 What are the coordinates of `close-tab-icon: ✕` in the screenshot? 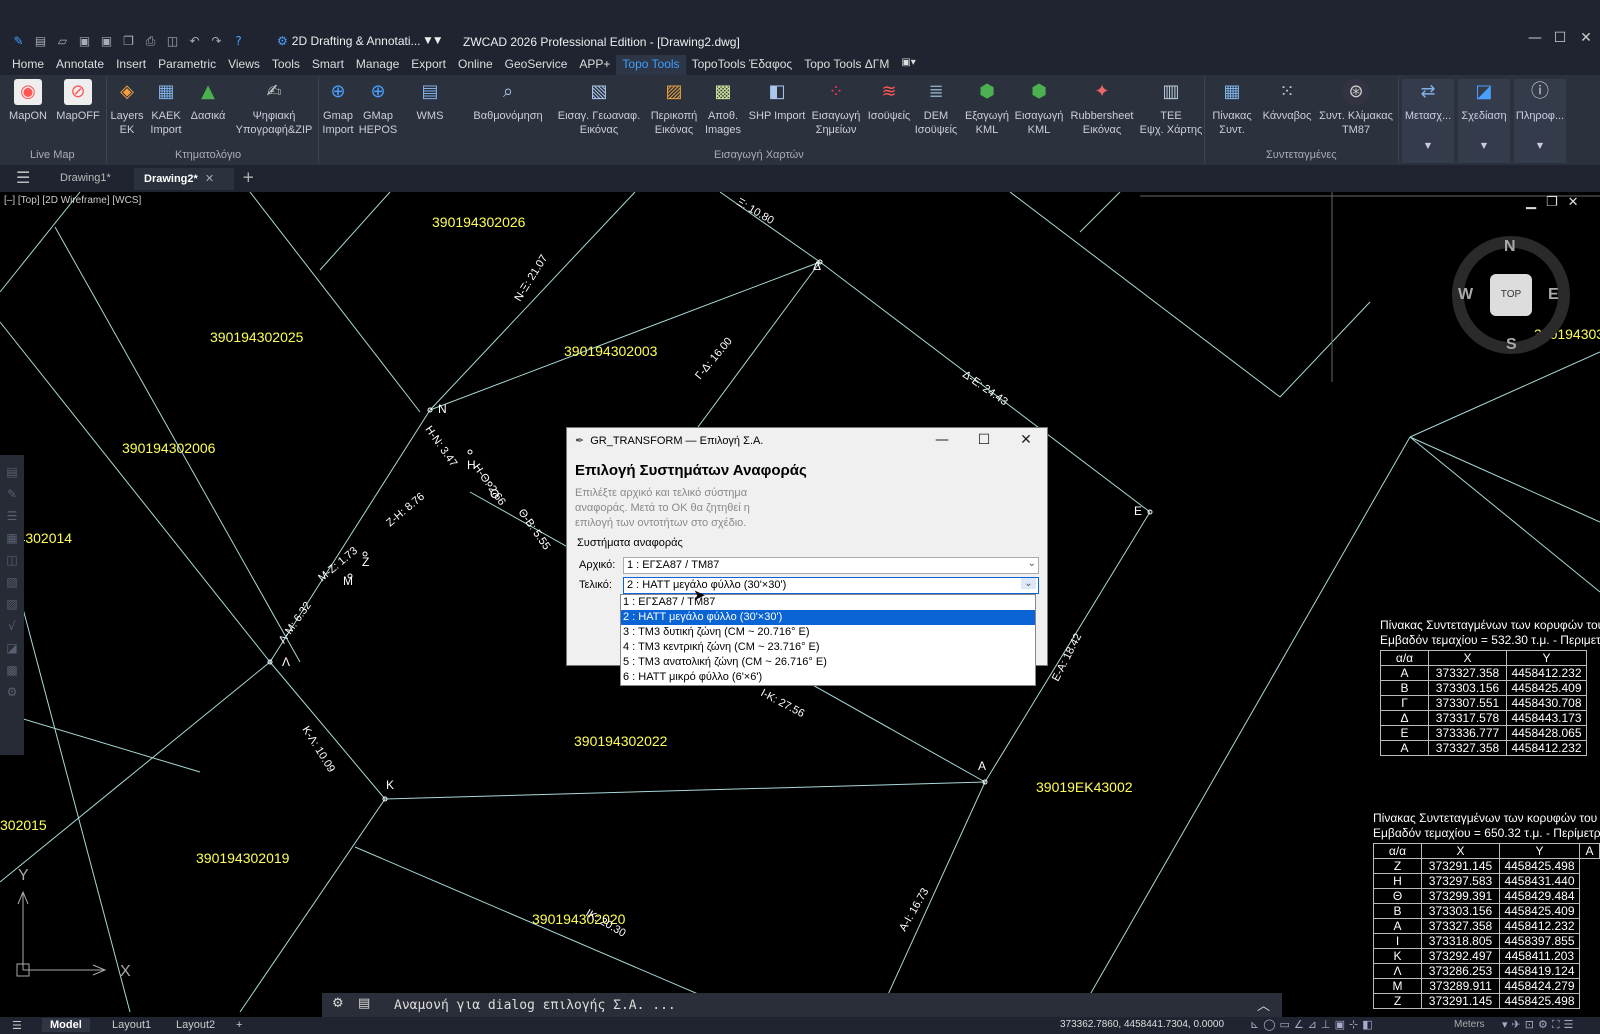 It's located at (209, 178).